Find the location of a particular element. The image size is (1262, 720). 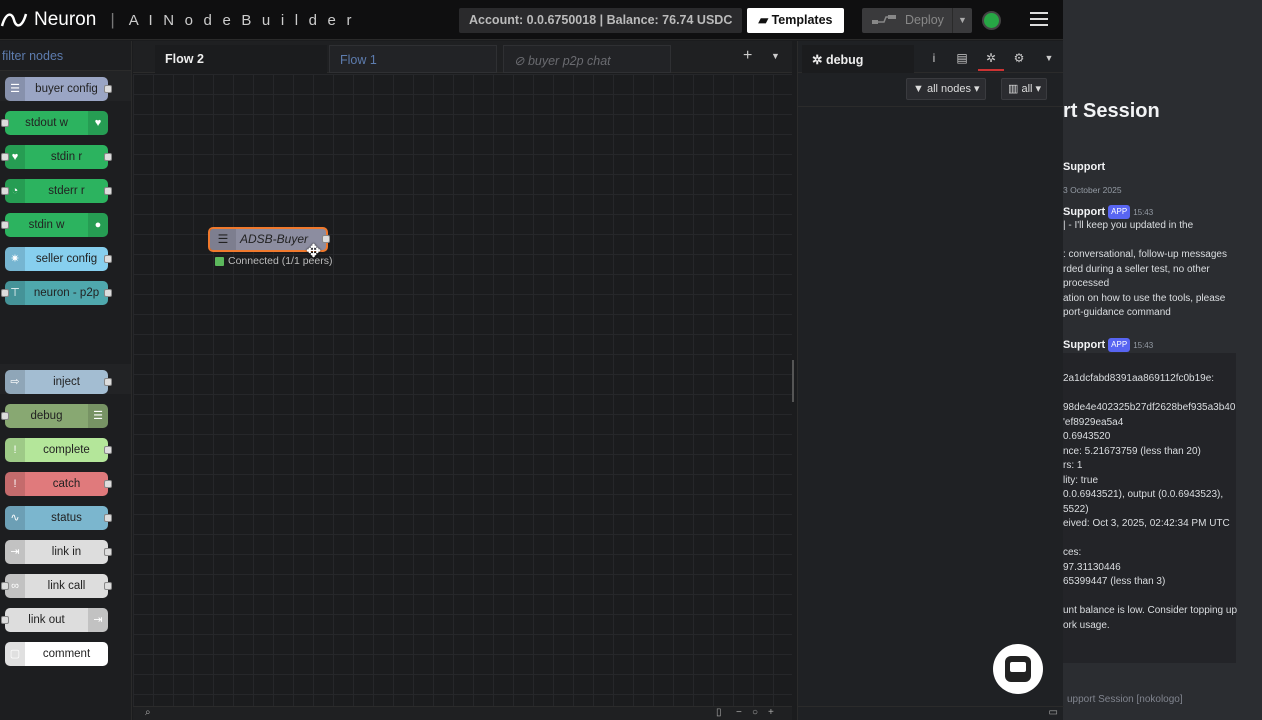

chat-line: : conversational, follow-up messages is located at coordinates (1145, 254).